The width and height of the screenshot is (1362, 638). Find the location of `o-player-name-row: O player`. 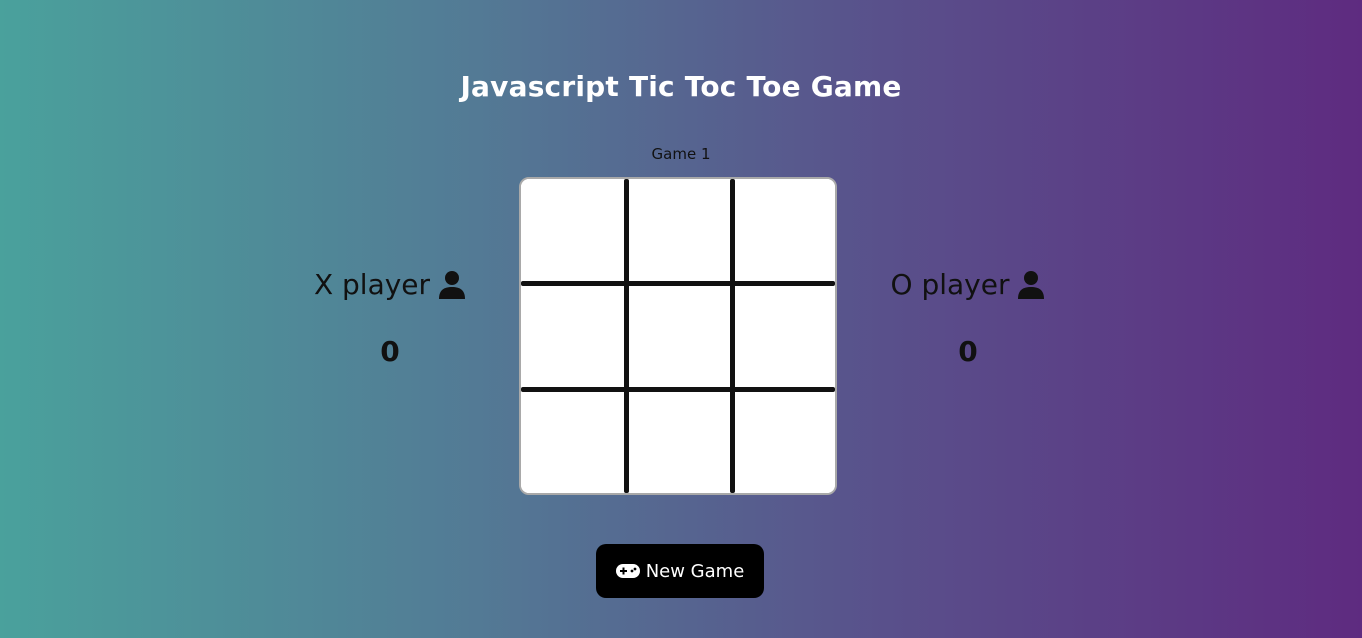

o-player-name-row: O player is located at coordinates (968, 284).